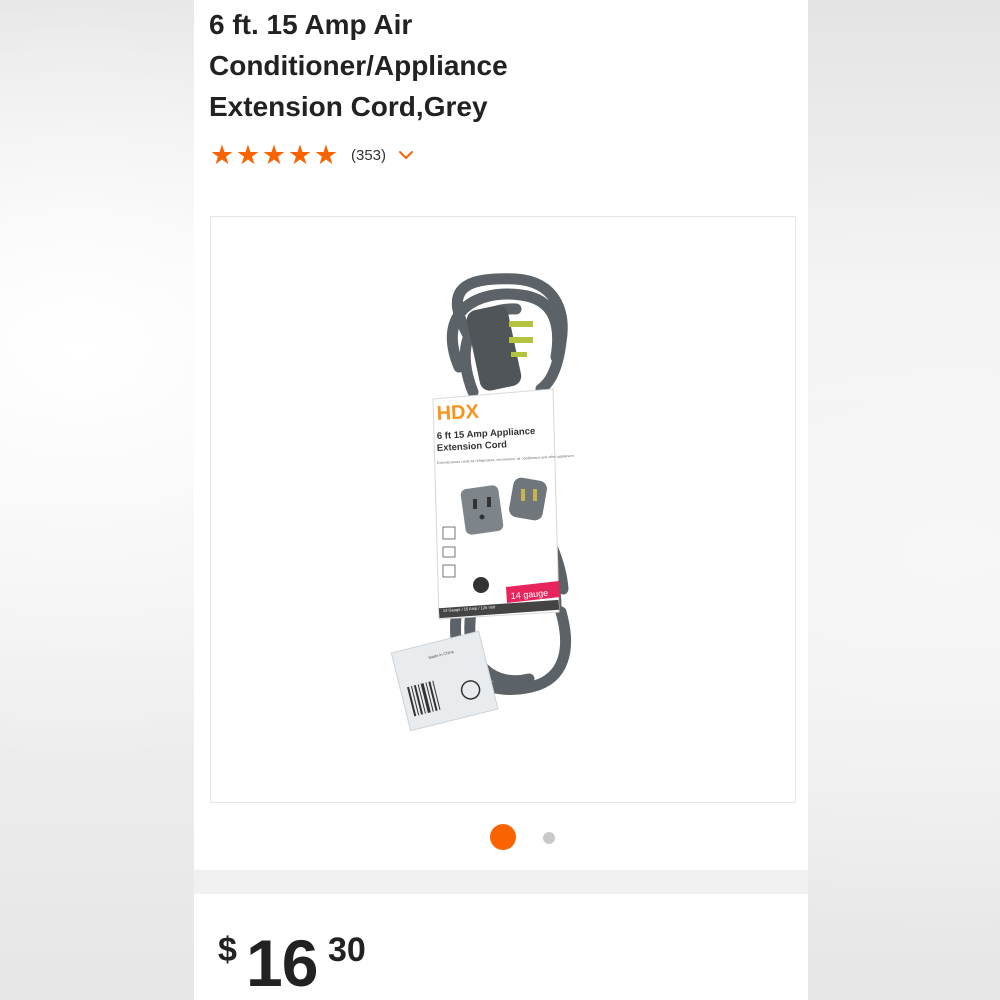 The image size is (1000, 1000). I want to click on price-dollars: 16, so click(282, 963).